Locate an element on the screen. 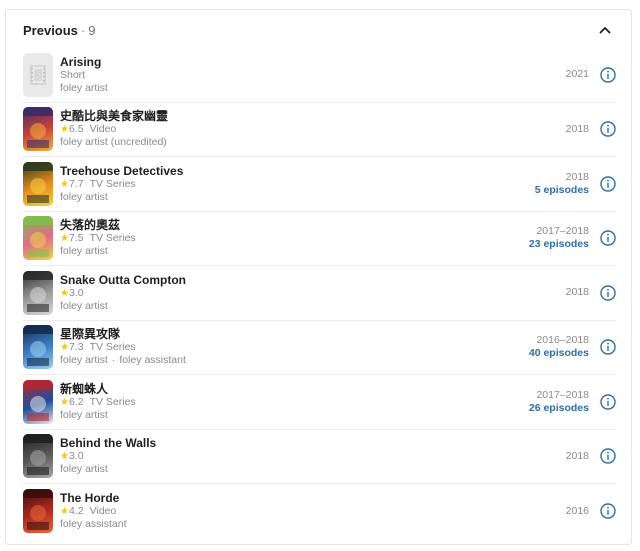 This screenshot has width=640, height=551. credit-title: Behind the Walls is located at coordinates (313, 443).